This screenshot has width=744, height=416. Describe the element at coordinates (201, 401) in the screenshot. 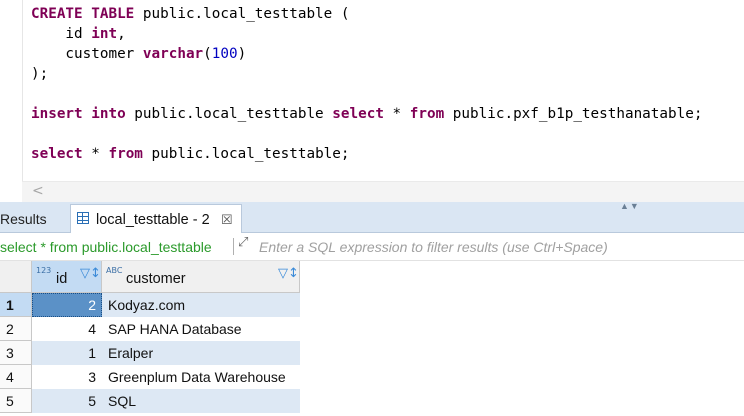

I see `cell-customer: SQL` at that location.